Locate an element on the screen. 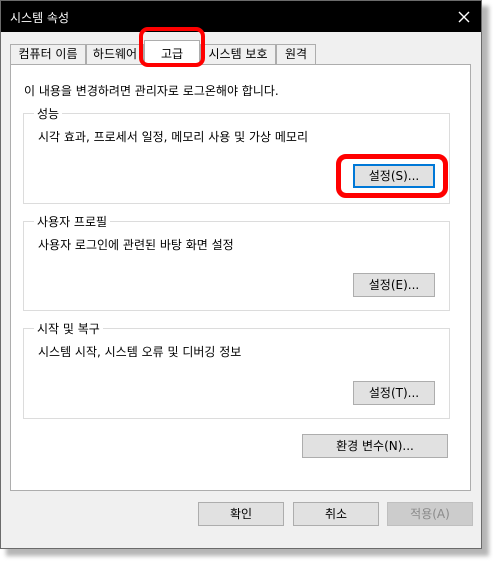 The width and height of the screenshot is (493, 562). user-profiles-group-label: 사용자 프로필 is located at coordinates (72, 221).